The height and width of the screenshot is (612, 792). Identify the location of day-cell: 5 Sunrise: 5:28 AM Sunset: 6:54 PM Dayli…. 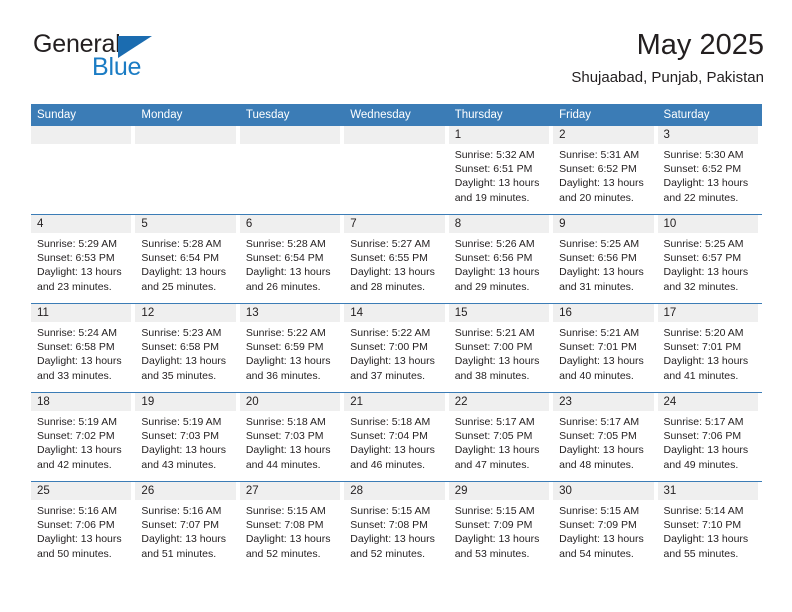
(187, 259).